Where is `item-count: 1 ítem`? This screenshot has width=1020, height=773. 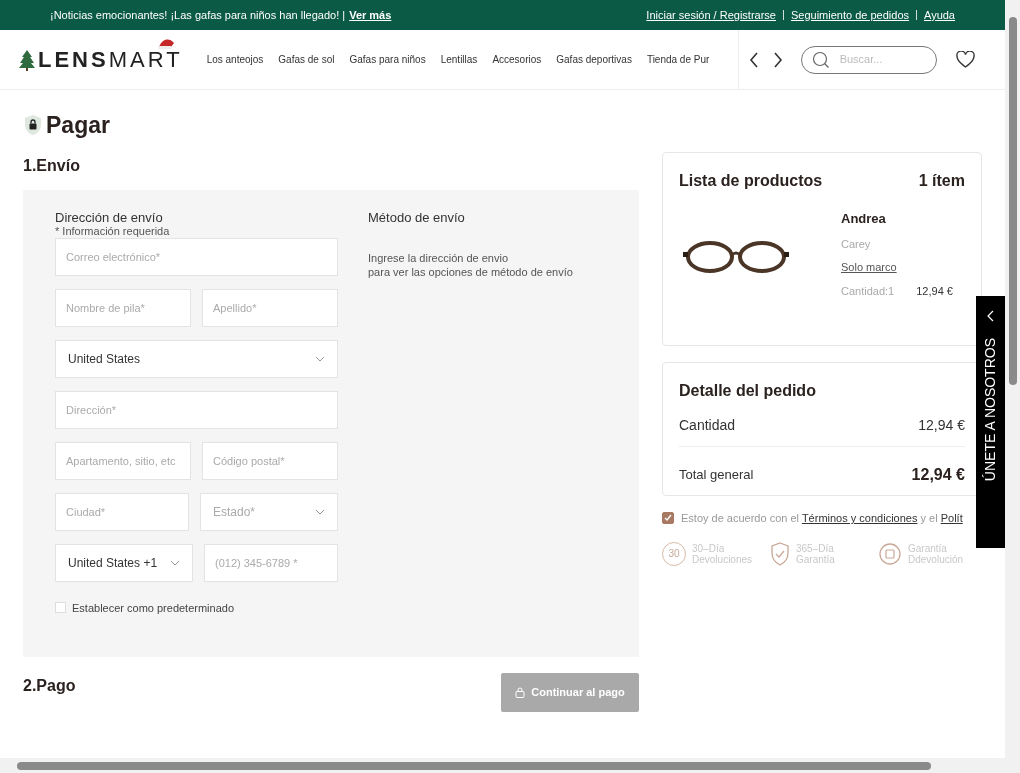 item-count: 1 ítem is located at coordinates (941, 181).